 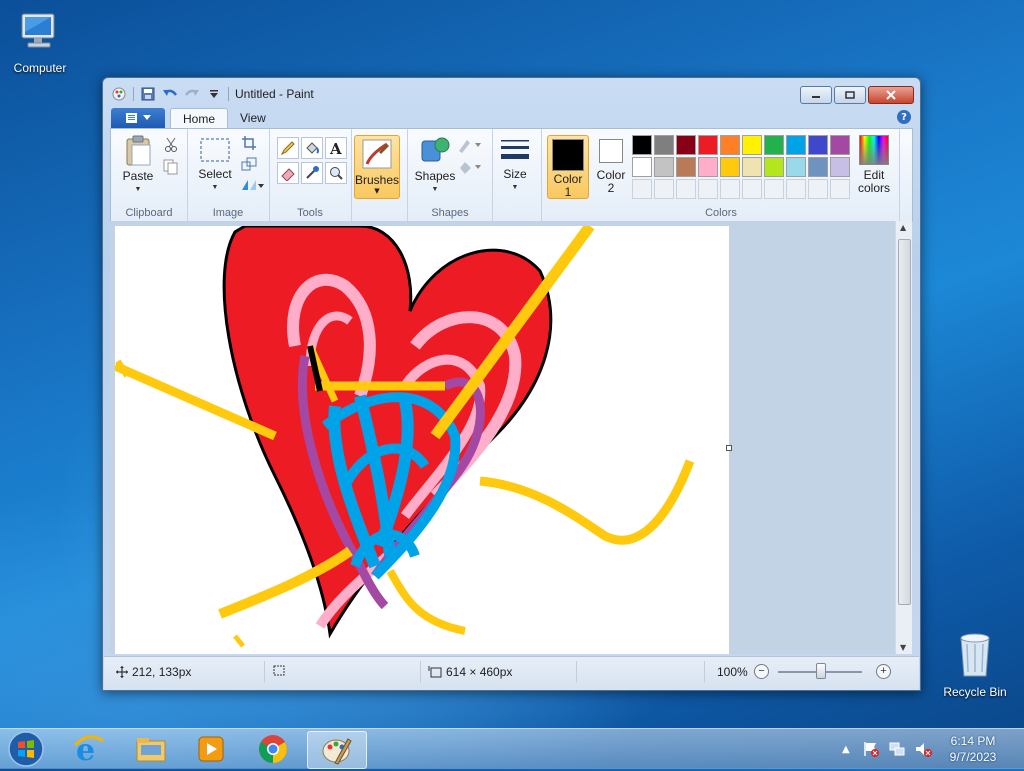 What do you see at coordinates (215, 164) in the screenshot?
I see `select-button: Select ▼` at bounding box center [215, 164].